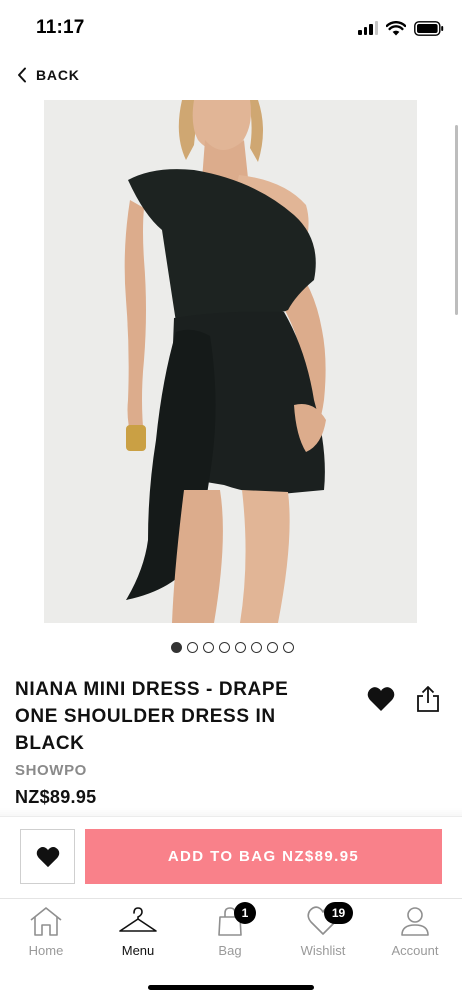 This screenshot has width=462, height=1000. What do you see at coordinates (60, 27) in the screenshot?
I see `status-time: 11:17` at bounding box center [60, 27].